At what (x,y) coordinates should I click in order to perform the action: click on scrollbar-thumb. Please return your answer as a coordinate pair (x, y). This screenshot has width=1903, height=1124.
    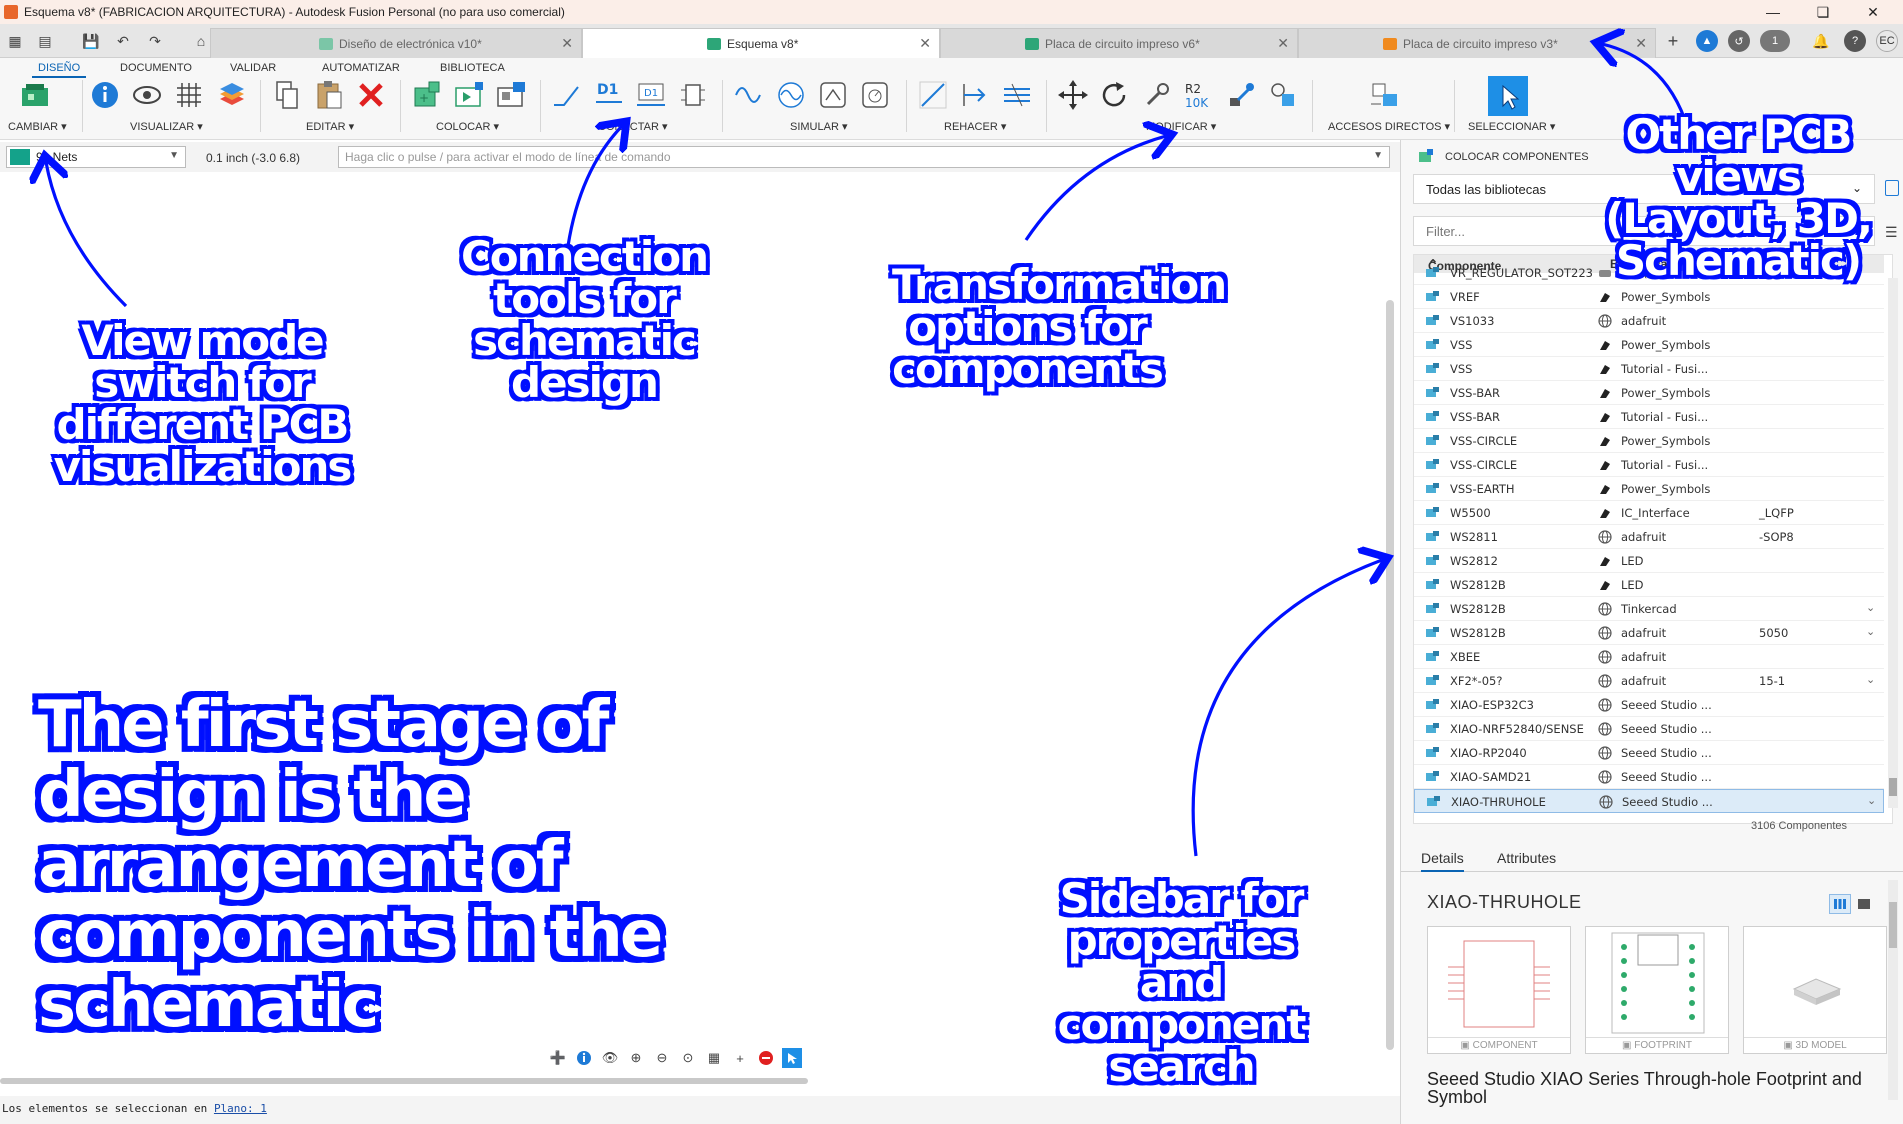
    Looking at the image, I should click on (1893, 925).